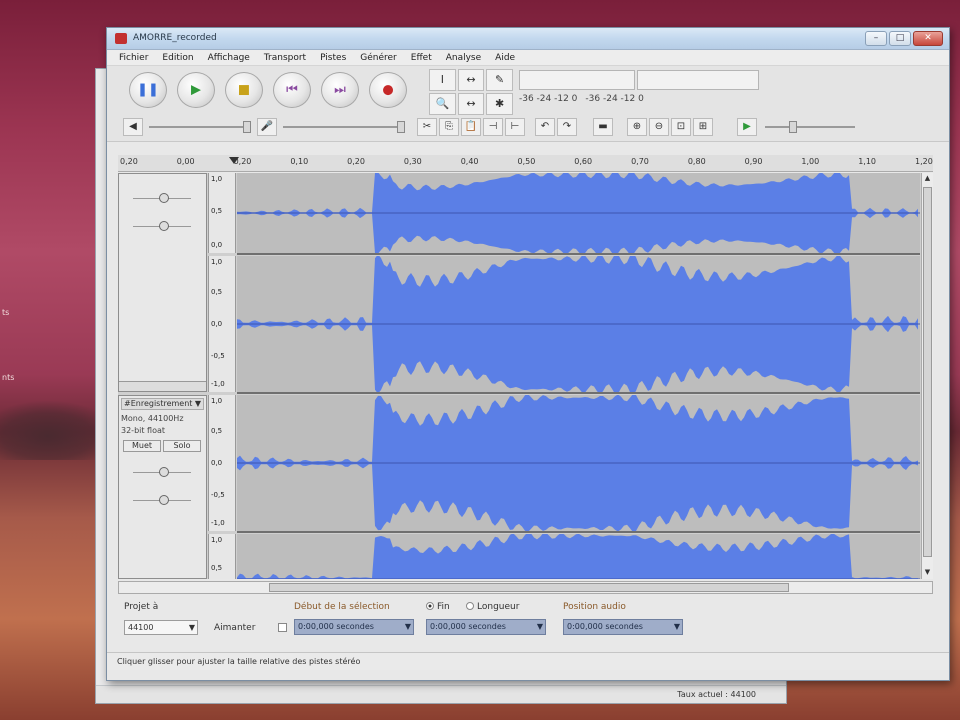  Describe the element at coordinates (388, 90) in the screenshot. I see `record-button: ●` at that location.